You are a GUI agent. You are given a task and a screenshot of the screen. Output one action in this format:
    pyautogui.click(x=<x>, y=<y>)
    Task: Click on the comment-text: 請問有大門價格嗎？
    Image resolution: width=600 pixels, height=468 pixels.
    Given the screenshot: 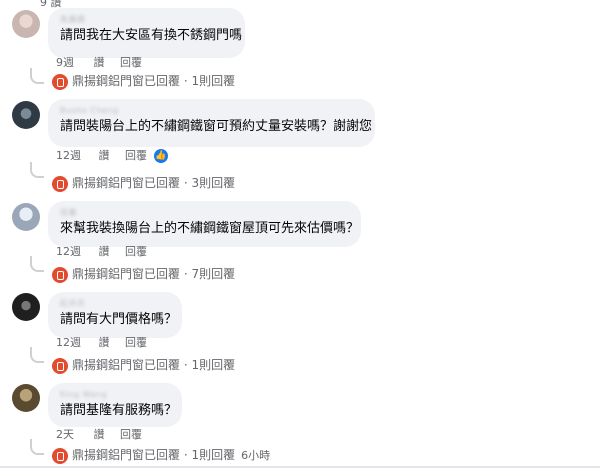 What is the action you would take?
    pyautogui.click(x=119, y=319)
    